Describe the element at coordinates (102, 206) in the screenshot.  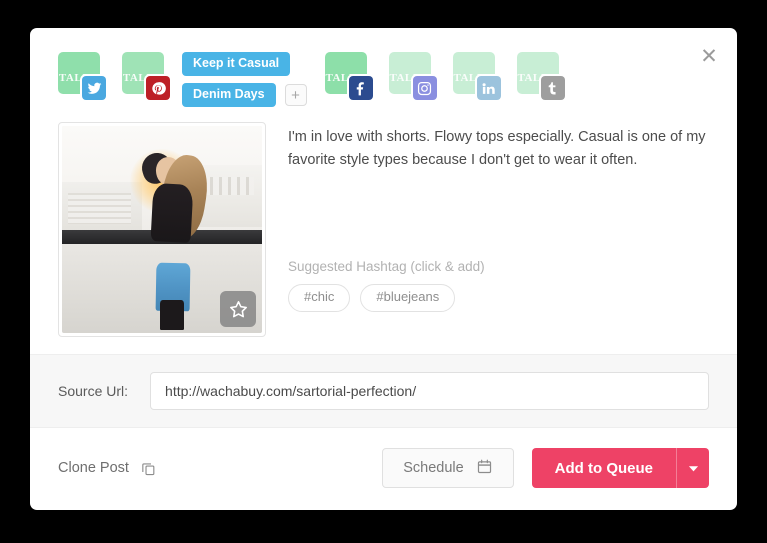
I see `image-building-left` at that location.